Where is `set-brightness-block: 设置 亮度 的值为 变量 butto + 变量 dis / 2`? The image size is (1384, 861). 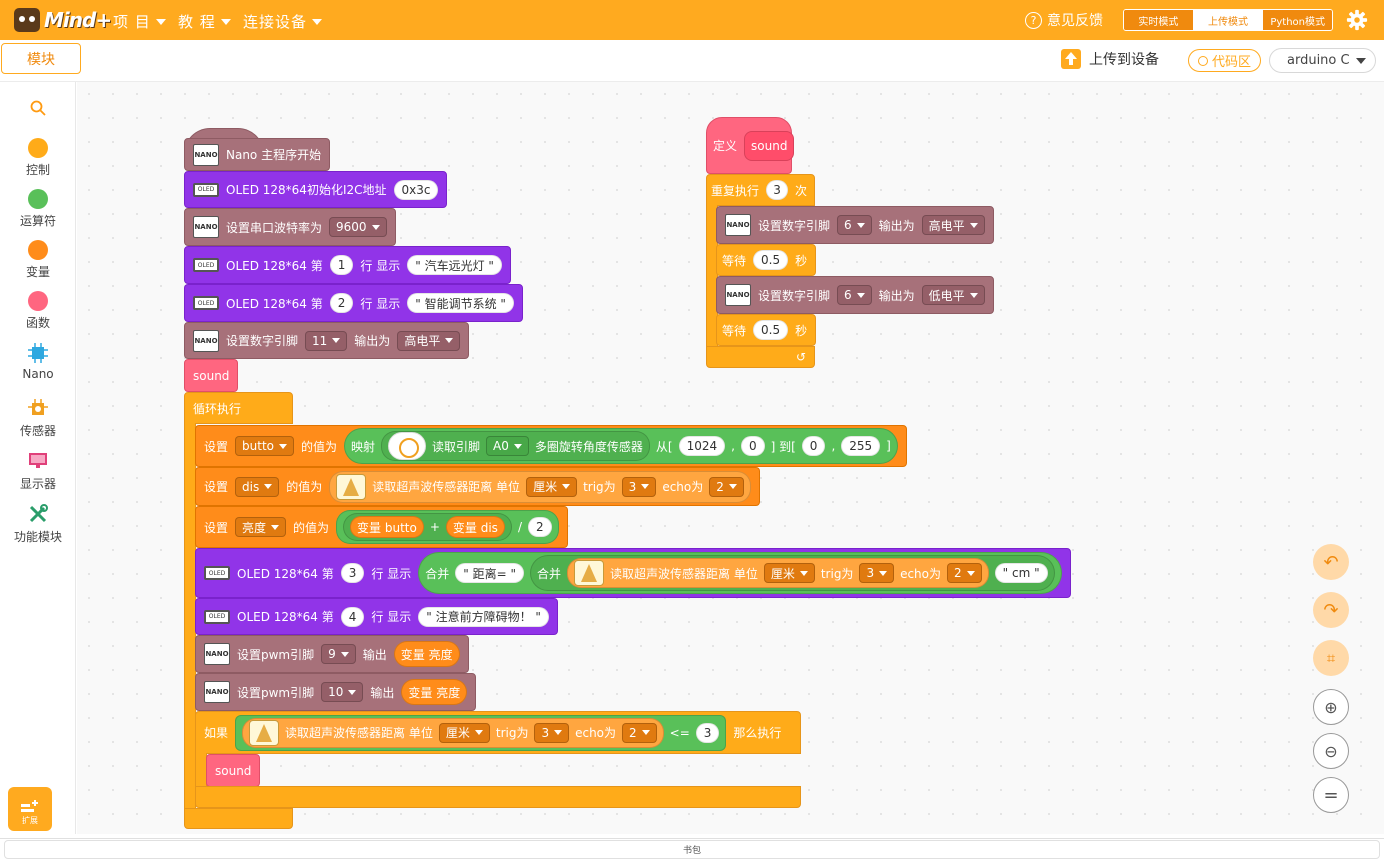
set-brightness-block: 设置 亮度 的值为 变量 butto + 变量 dis / 2 is located at coordinates (381, 527).